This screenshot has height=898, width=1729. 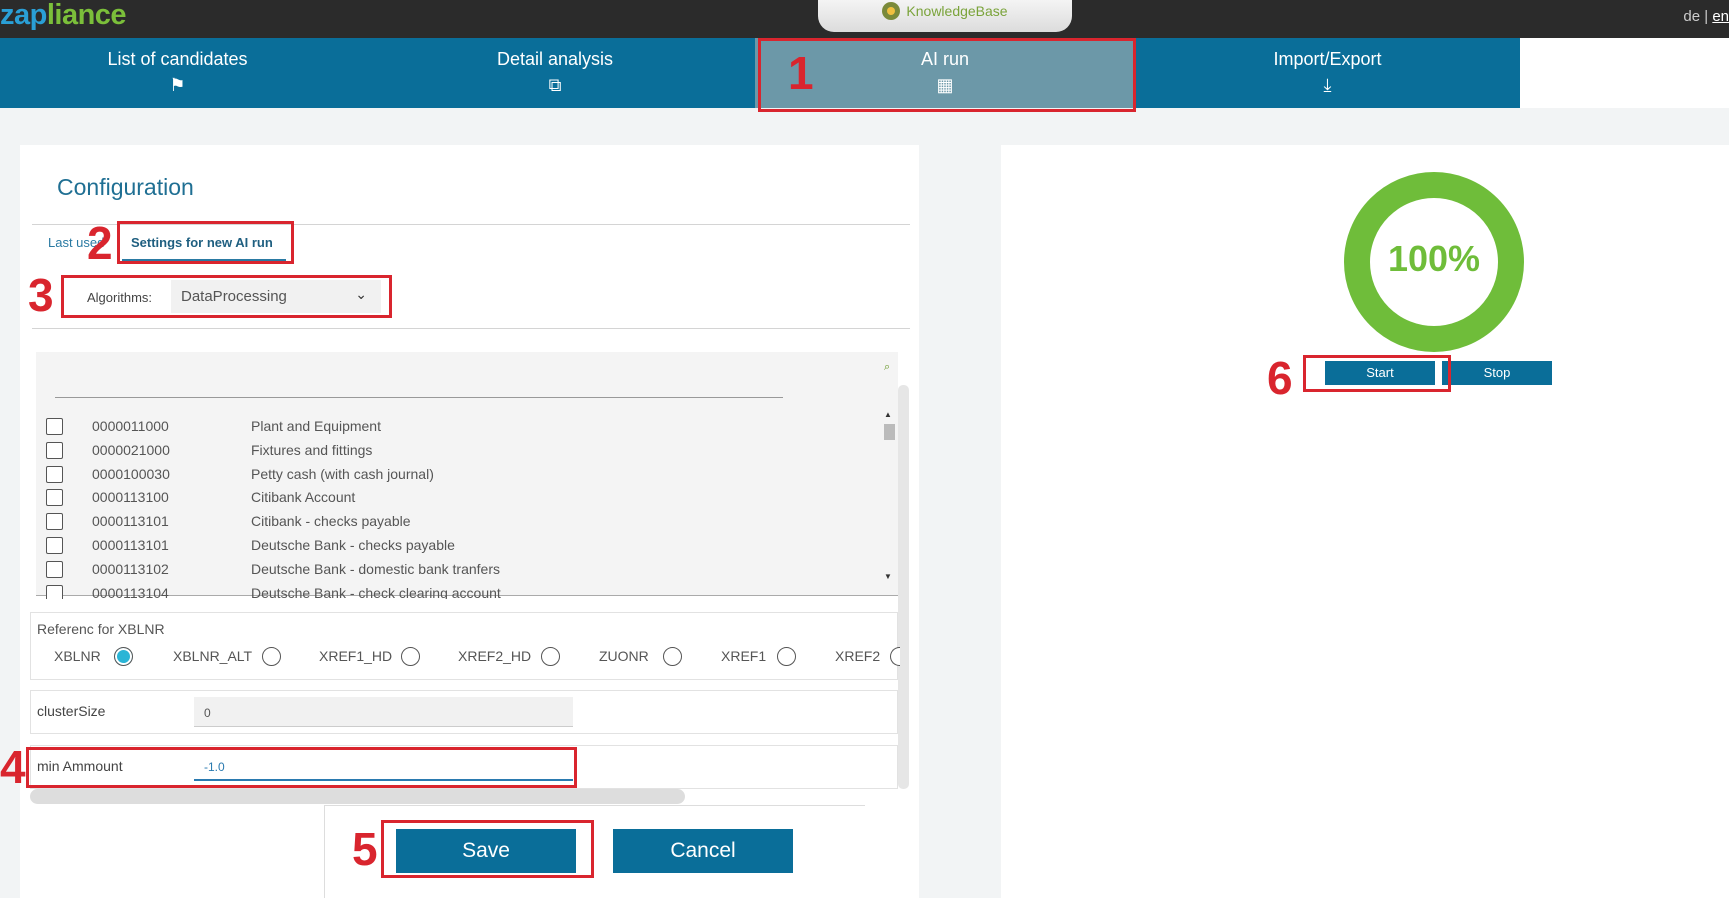 I want to click on account-code: 0000100030, so click(x=131, y=473).